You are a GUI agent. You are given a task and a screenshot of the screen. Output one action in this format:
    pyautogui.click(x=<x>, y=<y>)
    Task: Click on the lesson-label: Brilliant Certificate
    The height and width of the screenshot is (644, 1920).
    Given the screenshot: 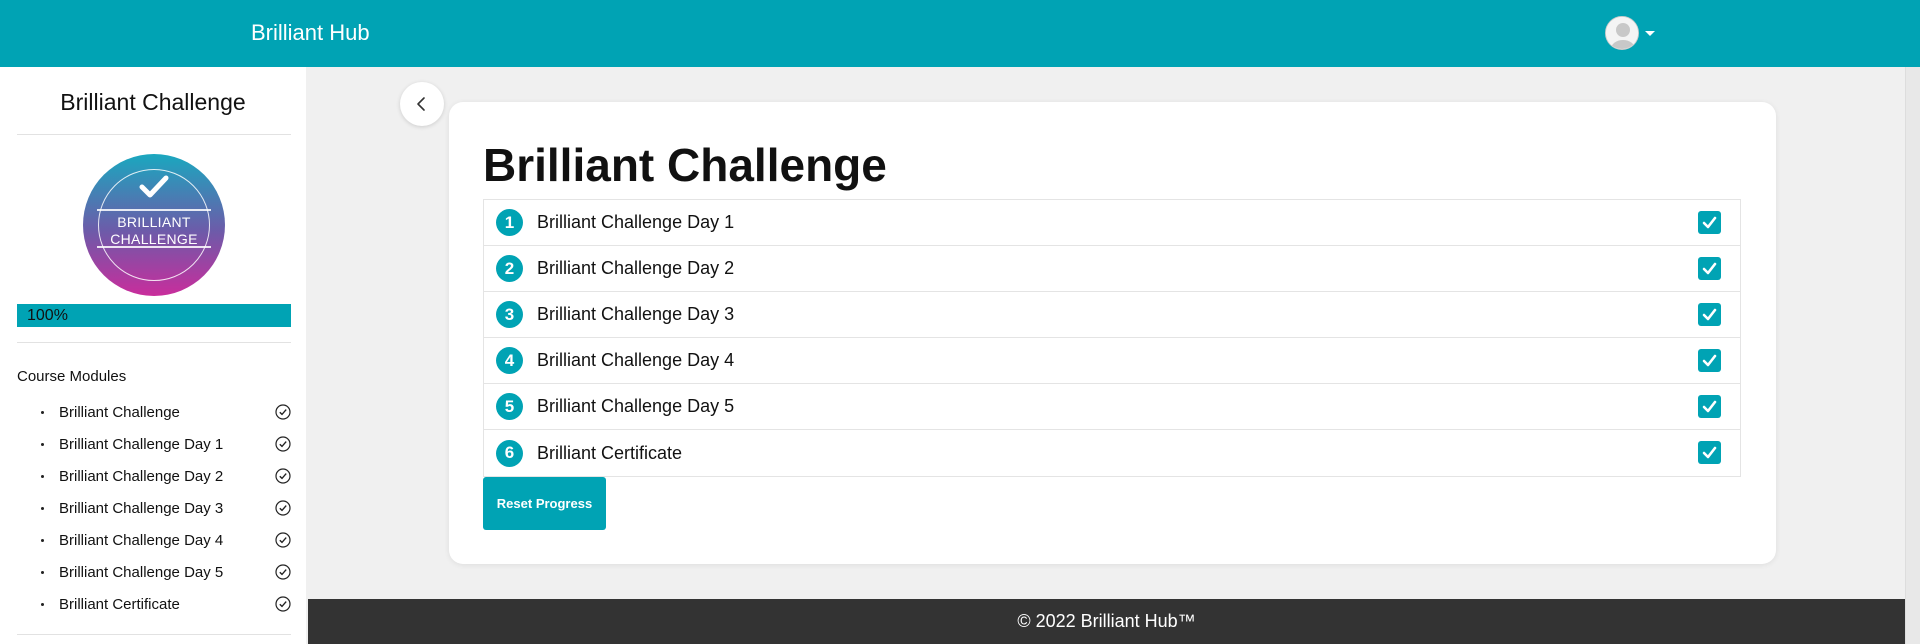 What is the action you would take?
    pyautogui.click(x=609, y=453)
    